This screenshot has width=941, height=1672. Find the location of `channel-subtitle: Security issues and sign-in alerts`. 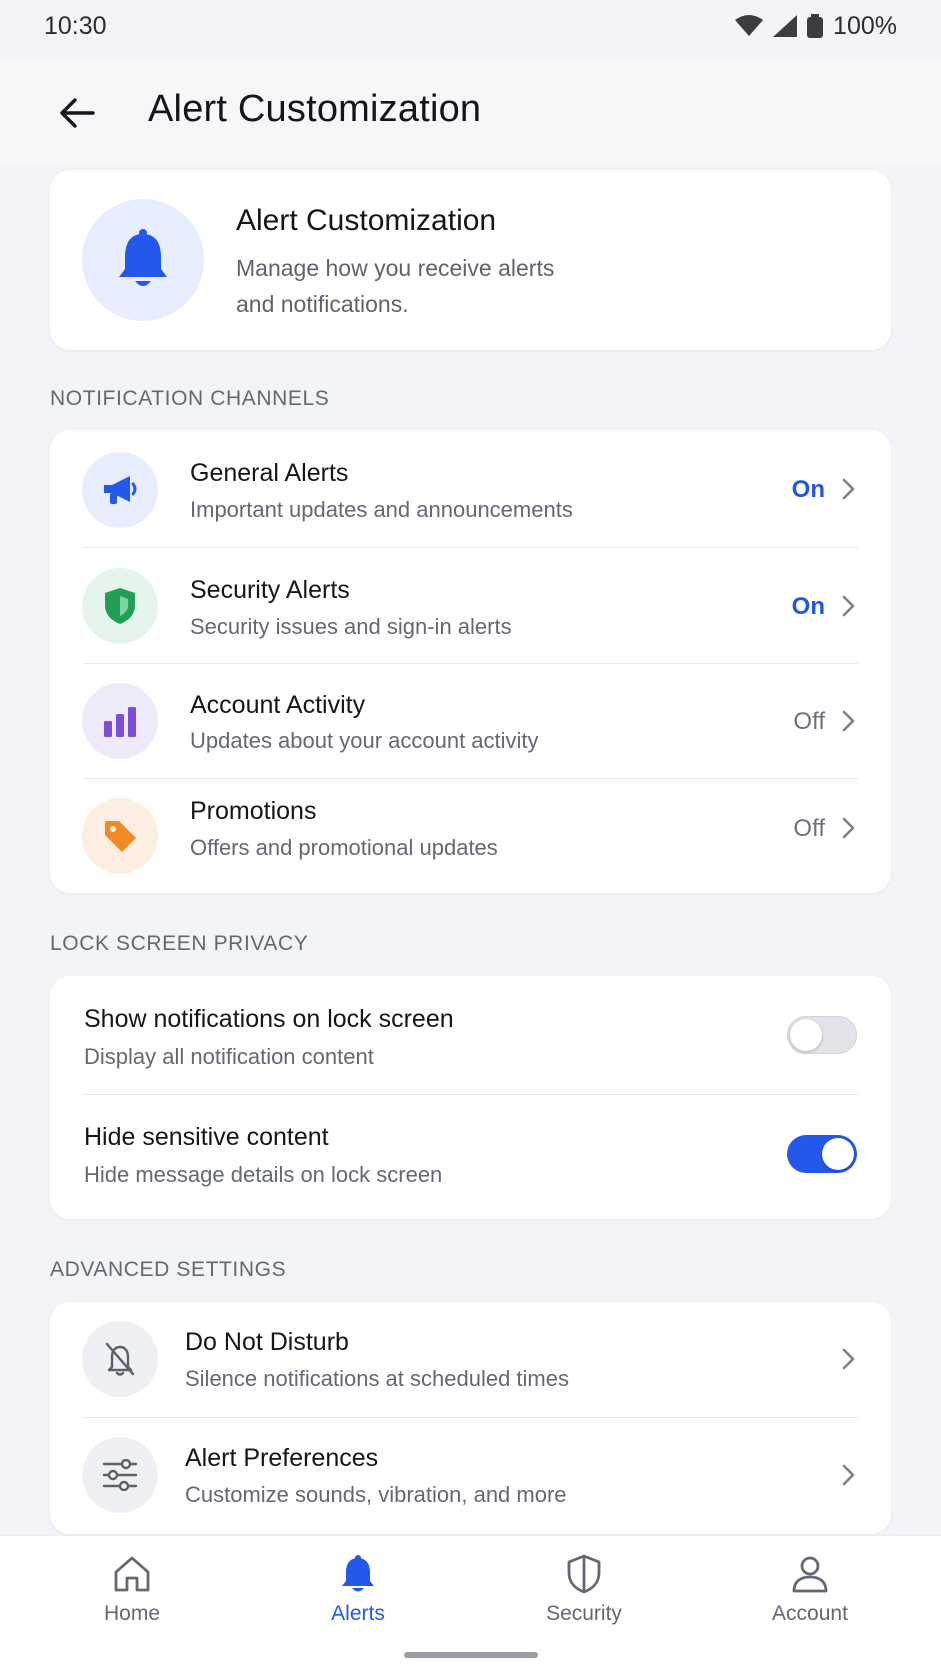

channel-subtitle: Security issues and sign-in alerts is located at coordinates (351, 626).